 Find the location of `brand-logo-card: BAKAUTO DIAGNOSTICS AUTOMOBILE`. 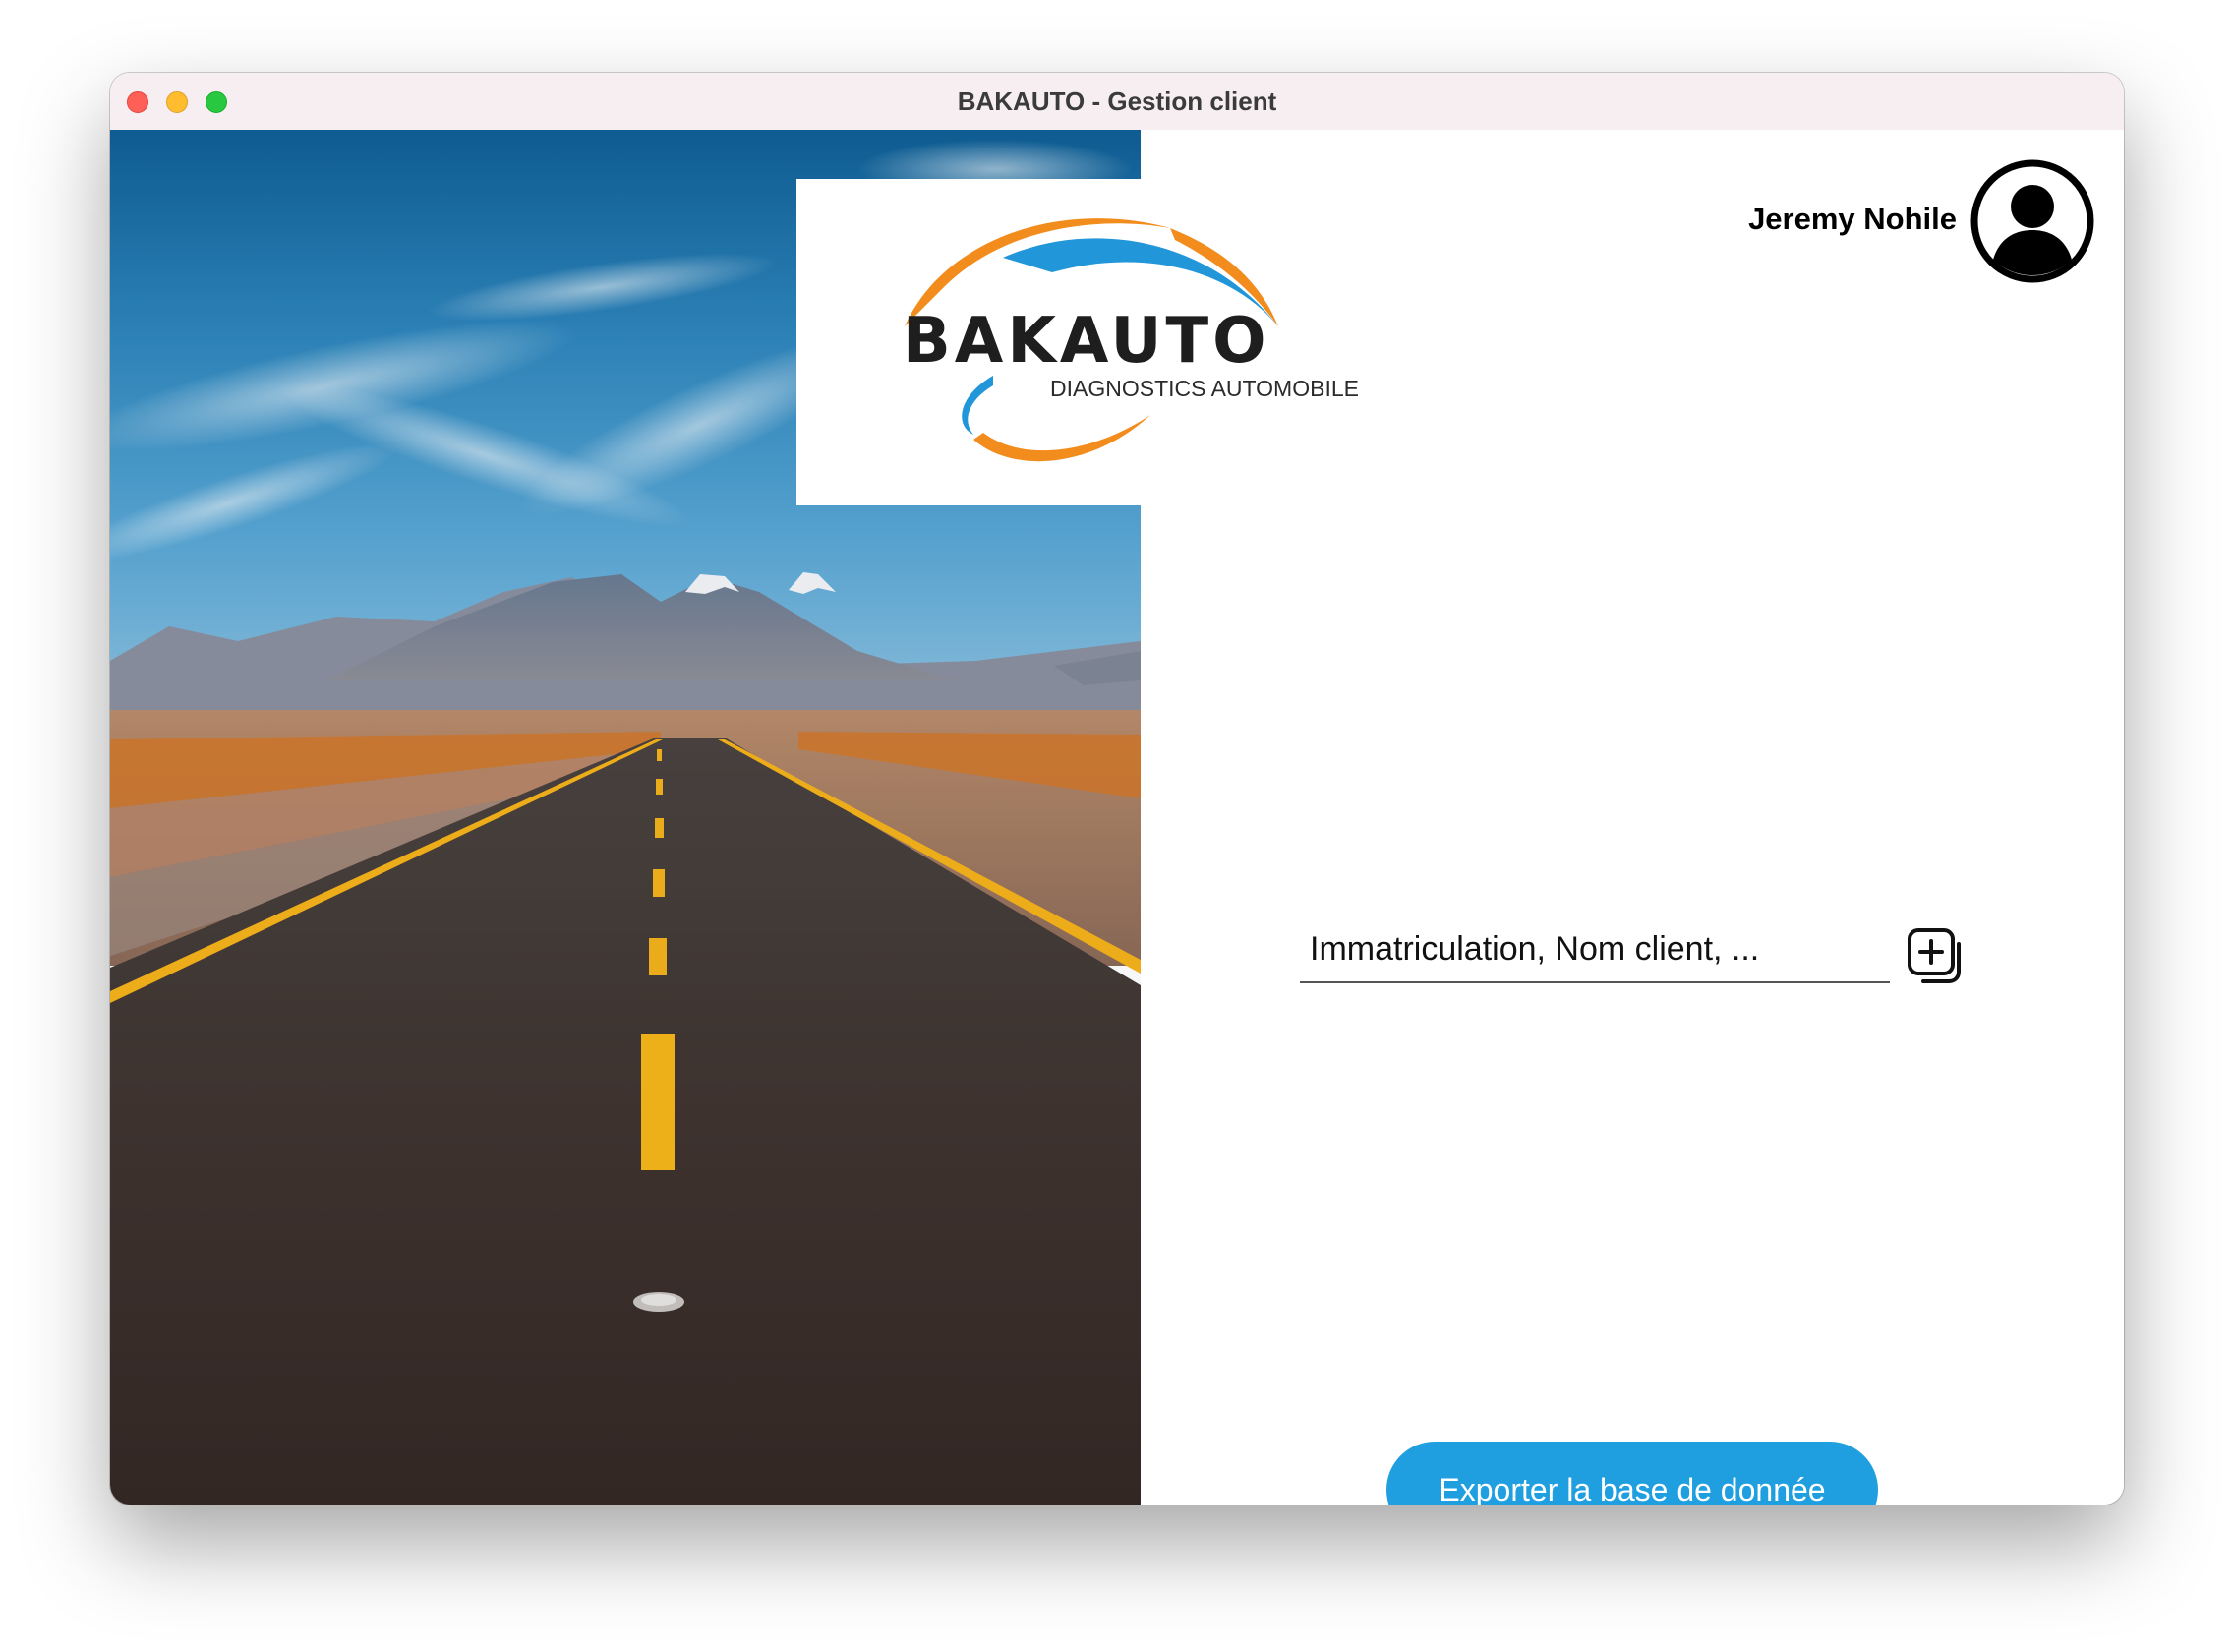

brand-logo-card: BAKAUTO DIAGNOSTICS AUTOMOBILE is located at coordinates (1078, 342).